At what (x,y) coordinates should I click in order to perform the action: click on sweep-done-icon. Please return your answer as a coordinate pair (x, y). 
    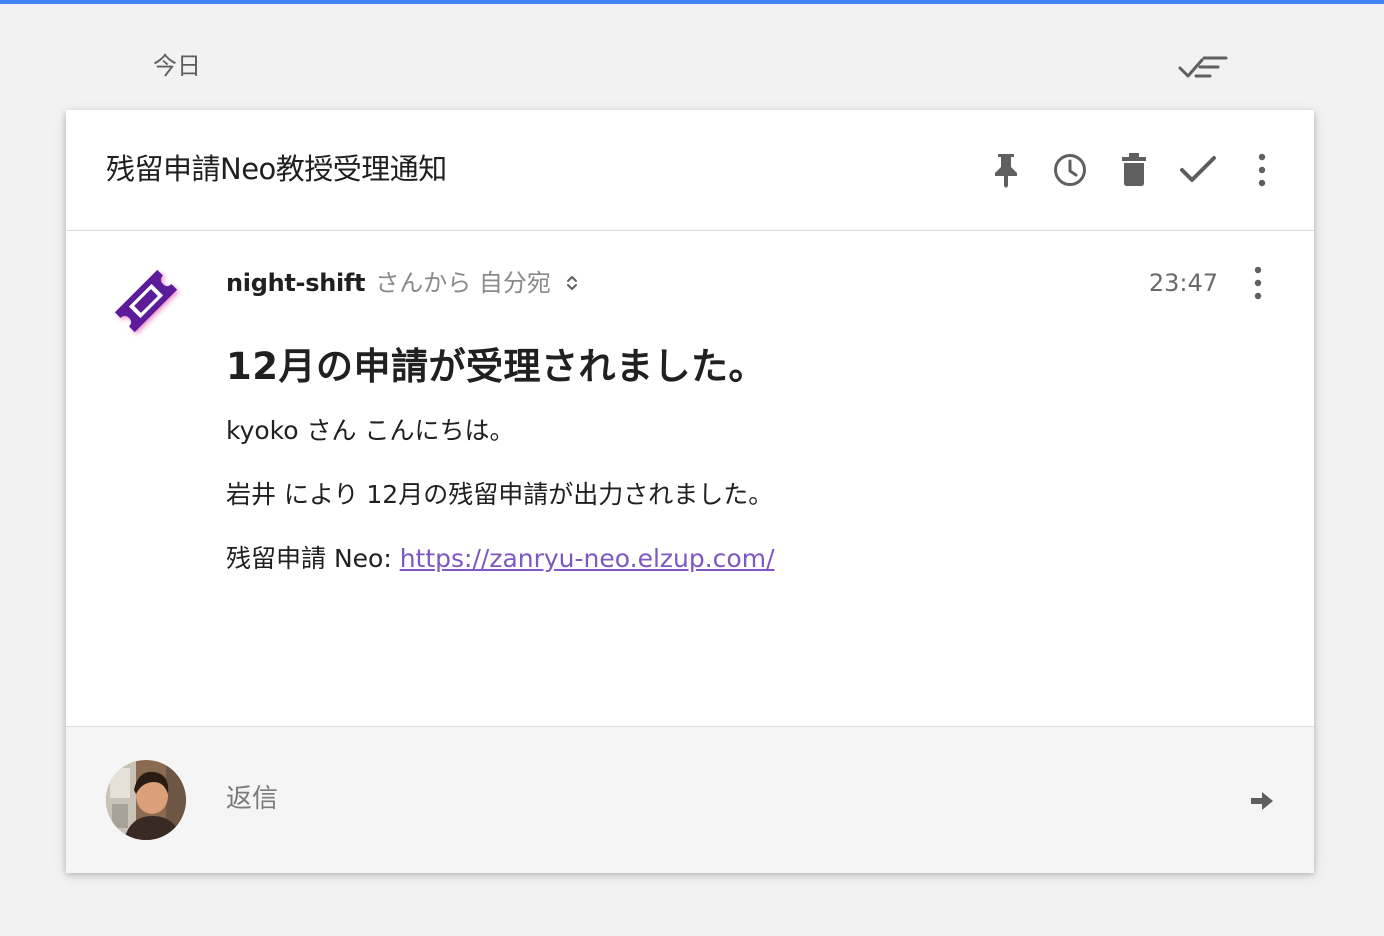
    Looking at the image, I should click on (1203, 67).